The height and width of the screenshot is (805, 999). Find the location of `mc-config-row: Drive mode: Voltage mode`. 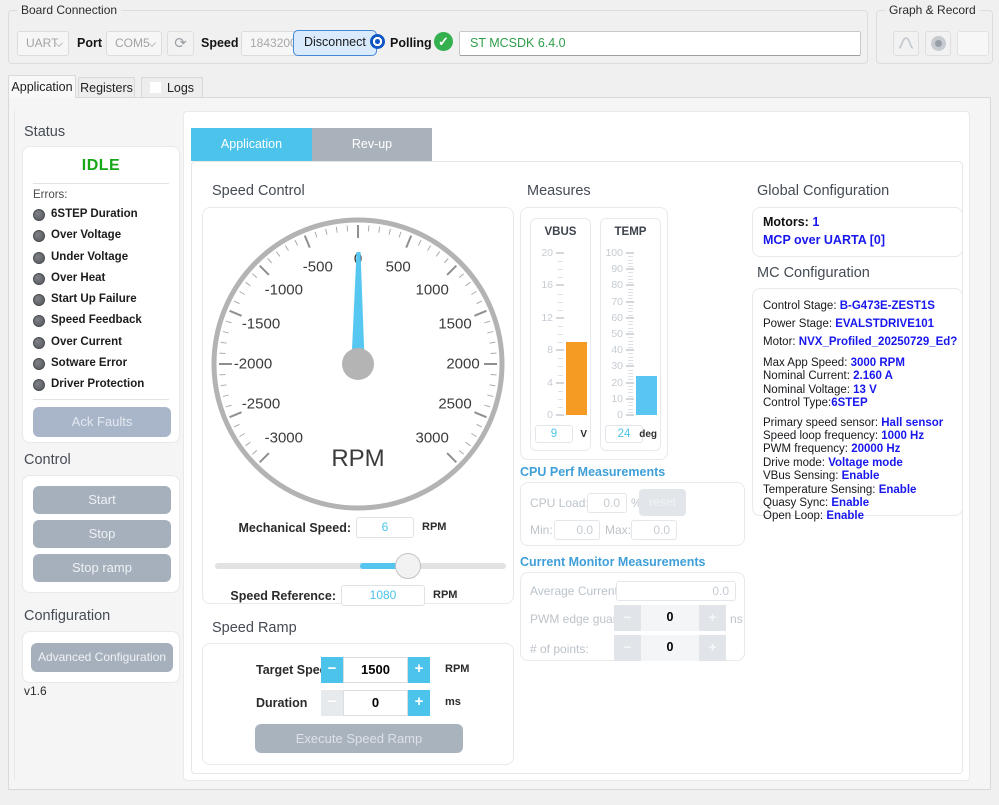

mc-config-row: Drive mode: Voltage mode is located at coordinates (859, 463).